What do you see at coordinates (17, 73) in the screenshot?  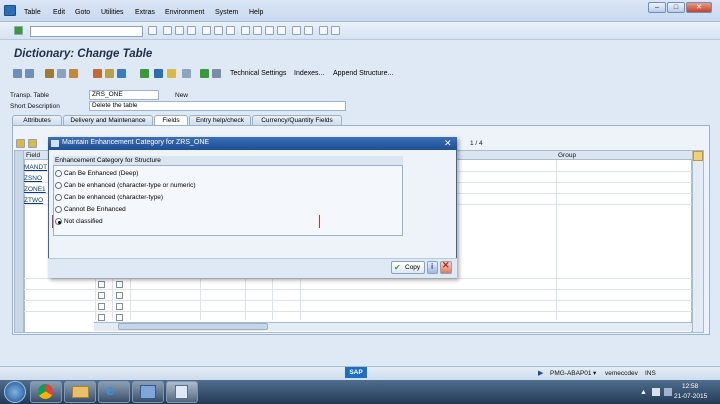 I see `back-arrow-icon` at bounding box center [17, 73].